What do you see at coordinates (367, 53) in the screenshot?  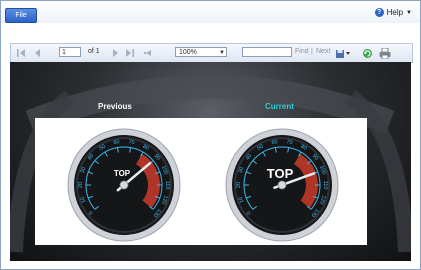 I see `refresh-icon` at bounding box center [367, 53].